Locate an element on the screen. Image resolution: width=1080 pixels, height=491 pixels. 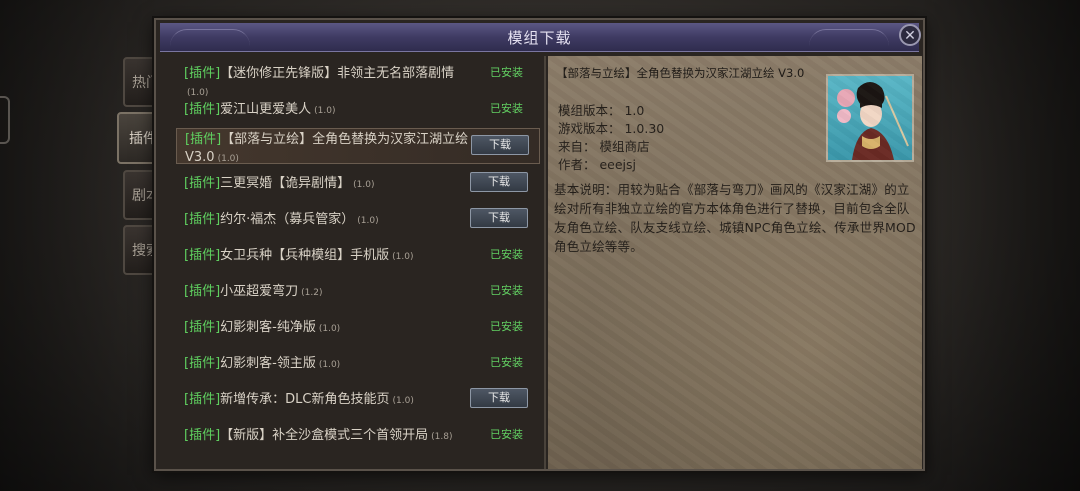
dialog-title: 模组下载 is located at coordinates (539, 38).